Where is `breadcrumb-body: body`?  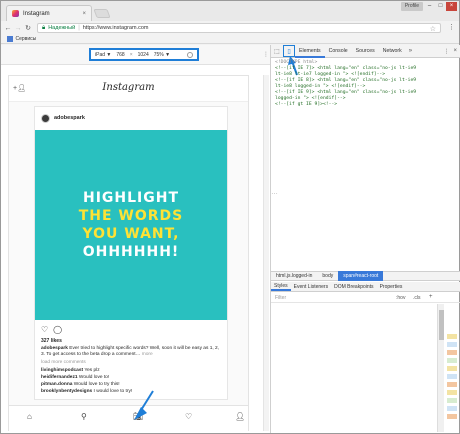 breadcrumb-body: body is located at coordinates (327, 276).